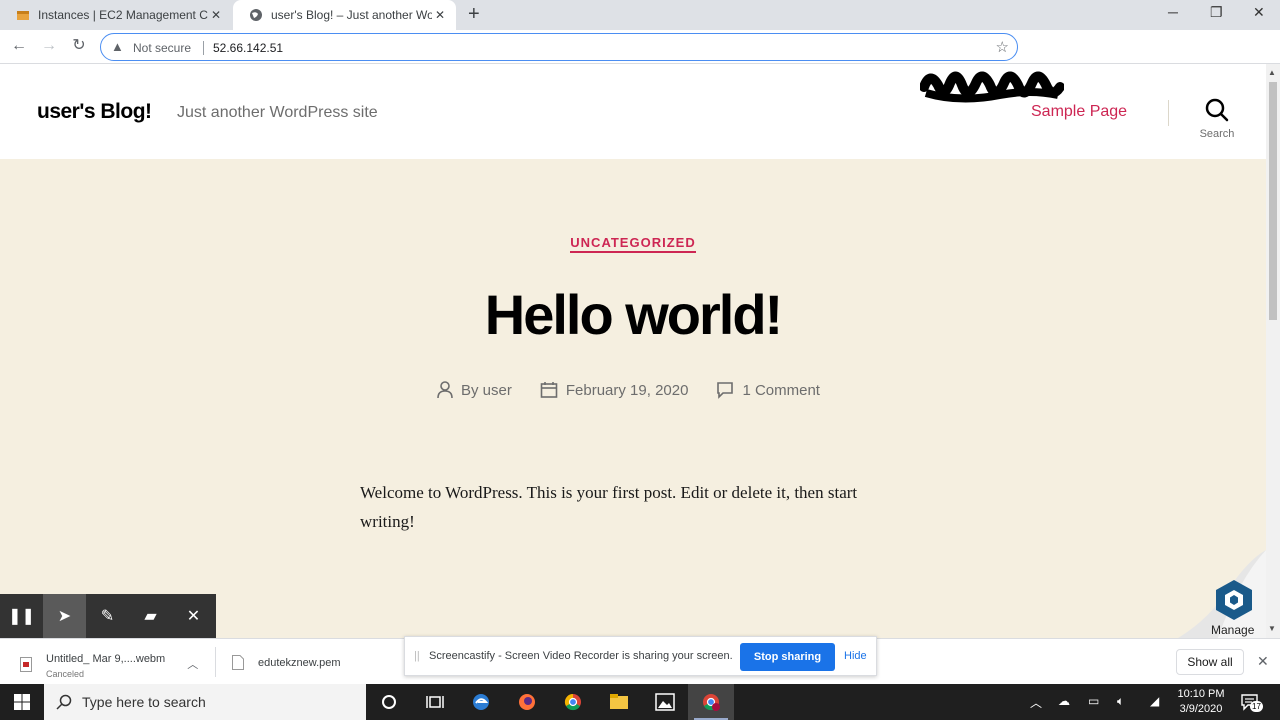  What do you see at coordinates (203, 48) in the screenshot?
I see `separator` at bounding box center [203, 48].